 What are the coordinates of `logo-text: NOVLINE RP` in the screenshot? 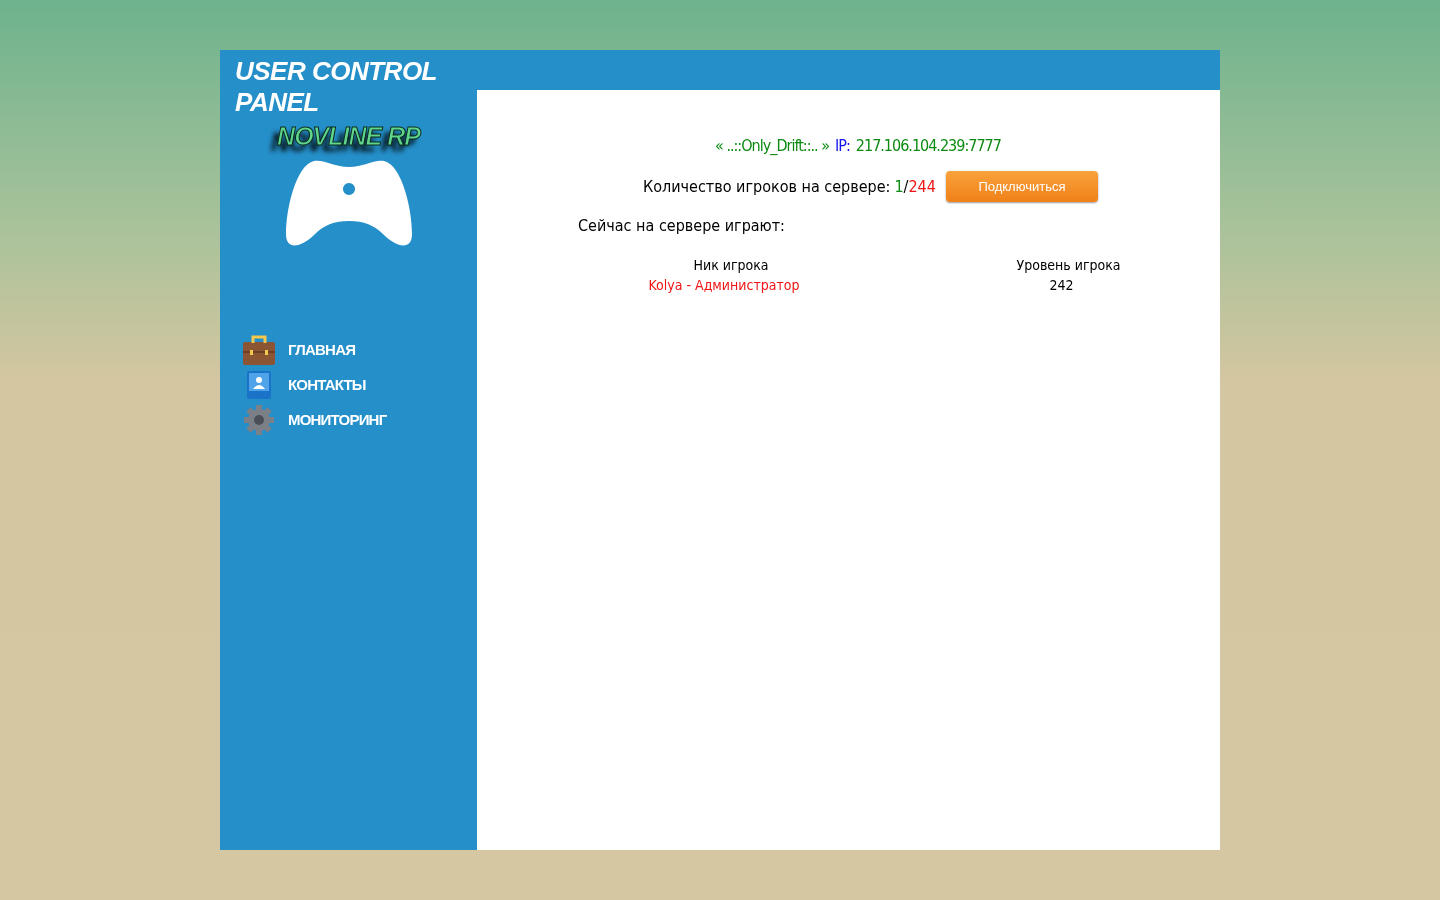 It's located at (348, 136).